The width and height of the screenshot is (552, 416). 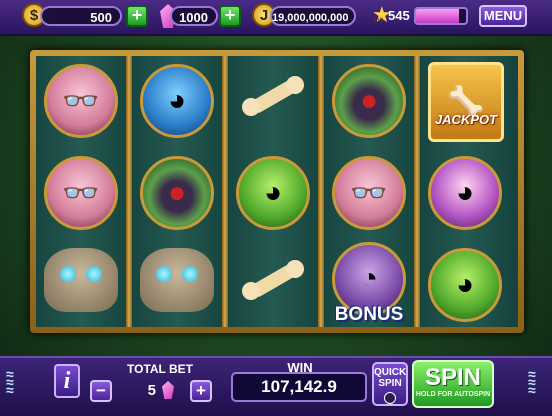 I want to click on level-label: LVL, so click(x=379, y=21).